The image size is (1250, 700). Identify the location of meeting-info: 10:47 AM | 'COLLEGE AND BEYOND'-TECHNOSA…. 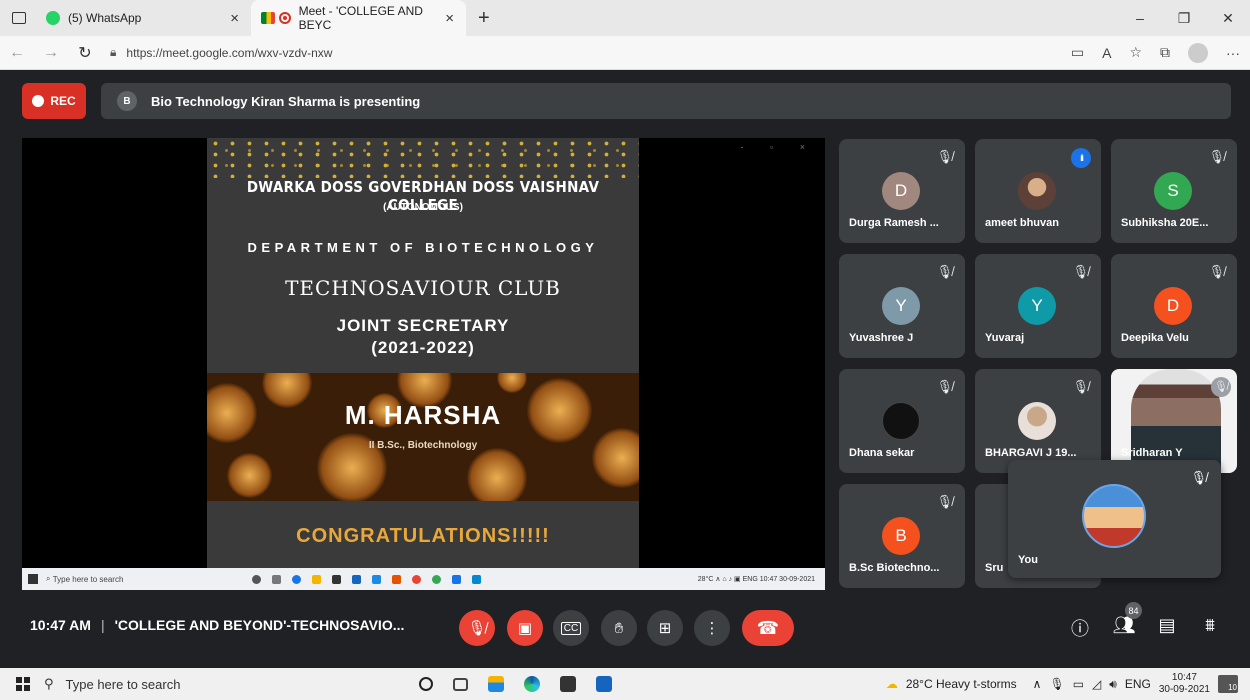
(217, 625).